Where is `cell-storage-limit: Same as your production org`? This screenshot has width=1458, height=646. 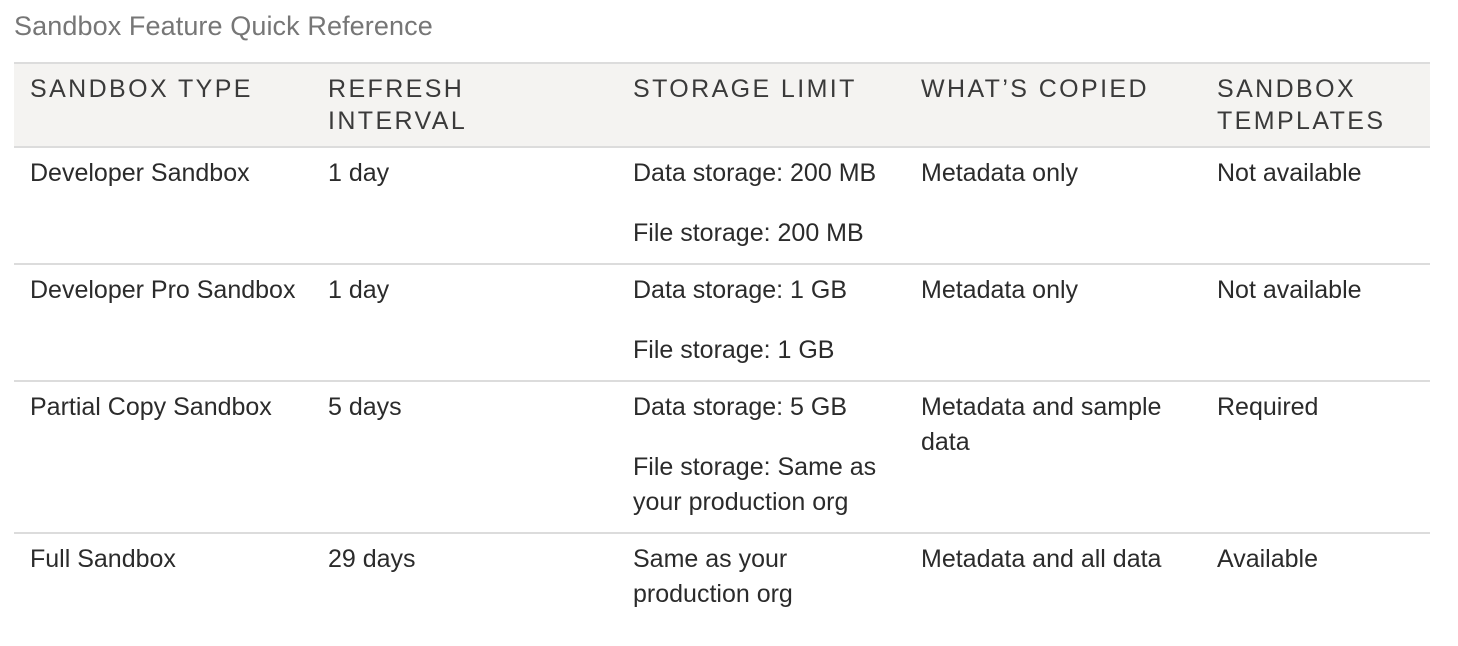 cell-storage-limit: Same as your production org is located at coordinates (761, 578).